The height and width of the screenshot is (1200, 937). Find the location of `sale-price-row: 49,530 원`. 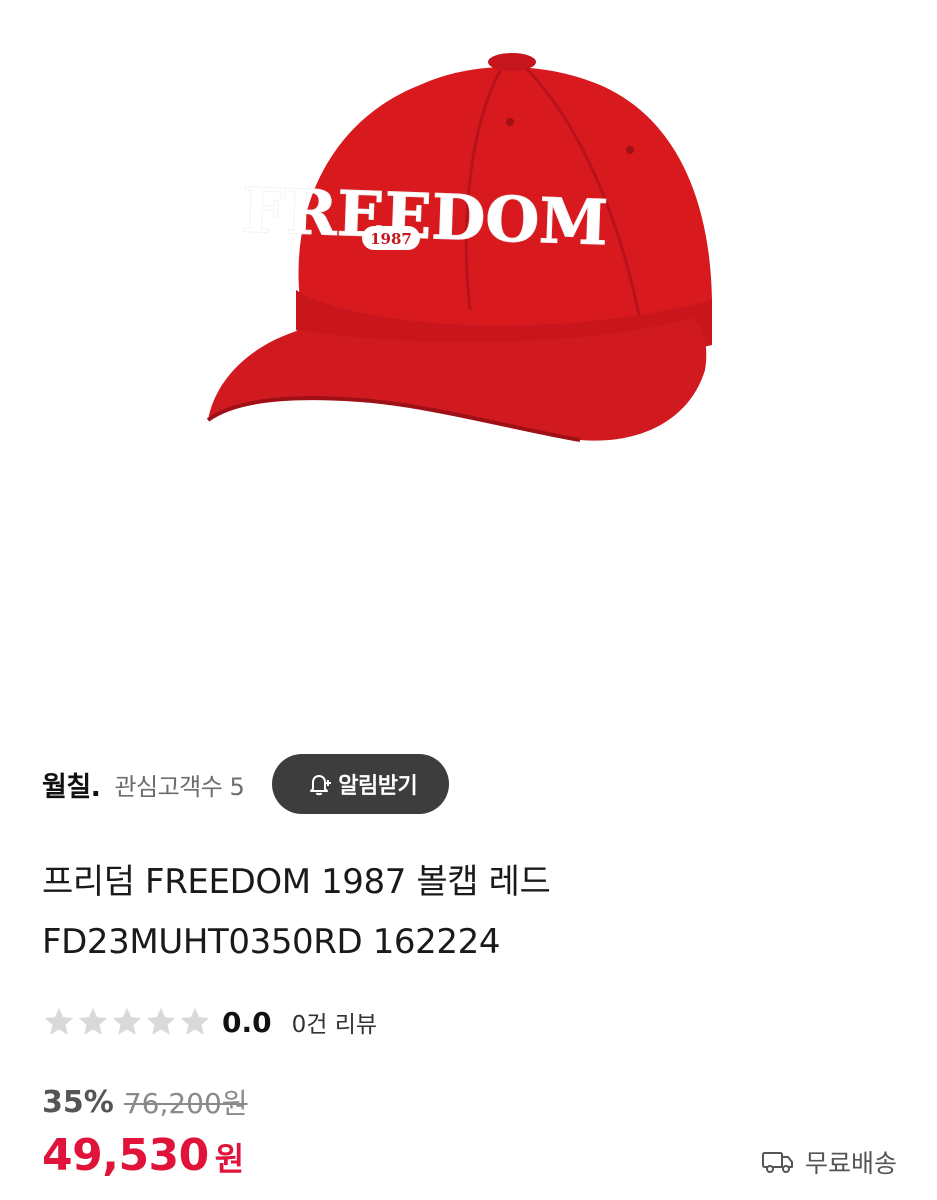

sale-price-row: 49,530 원 is located at coordinates (143, 1160).